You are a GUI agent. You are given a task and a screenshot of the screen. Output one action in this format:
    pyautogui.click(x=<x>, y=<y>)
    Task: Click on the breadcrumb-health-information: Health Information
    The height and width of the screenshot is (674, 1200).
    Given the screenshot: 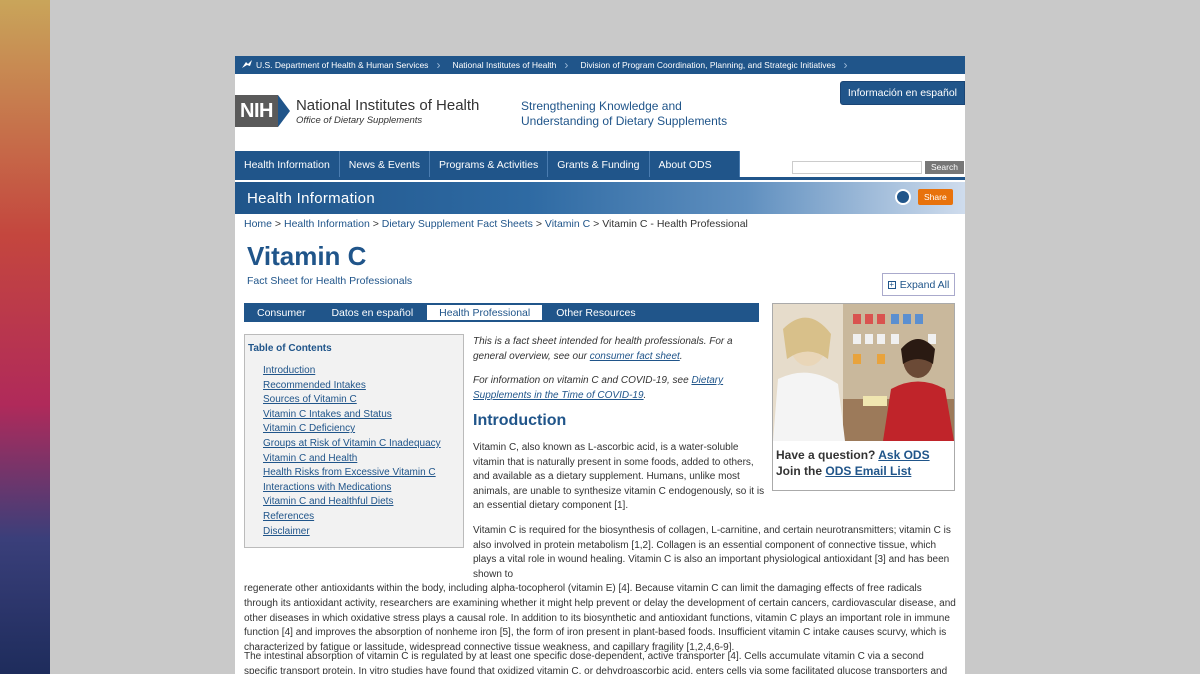 What is the action you would take?
    pyautogui.click(x=327, y=224)
    